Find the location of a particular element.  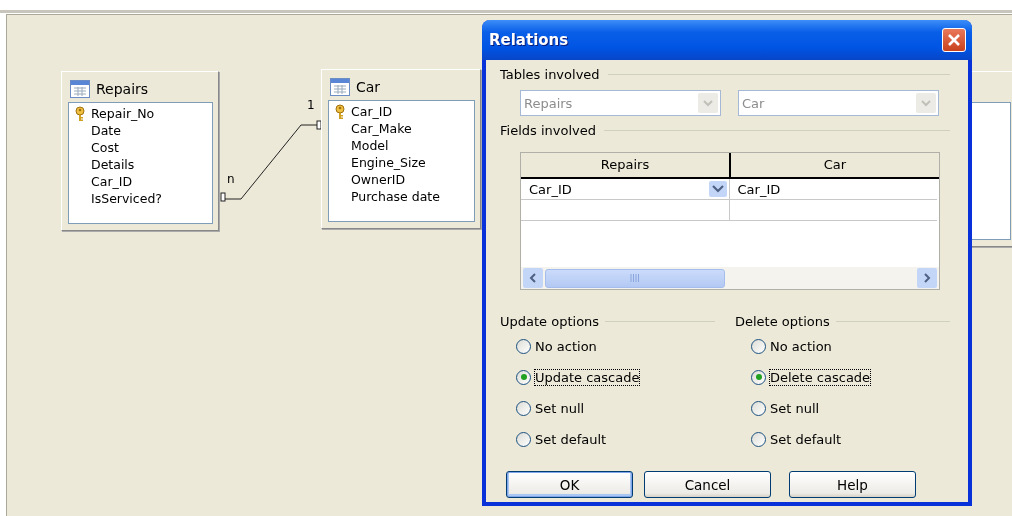

dialog-button: OK is located at coordinates (569, 484).